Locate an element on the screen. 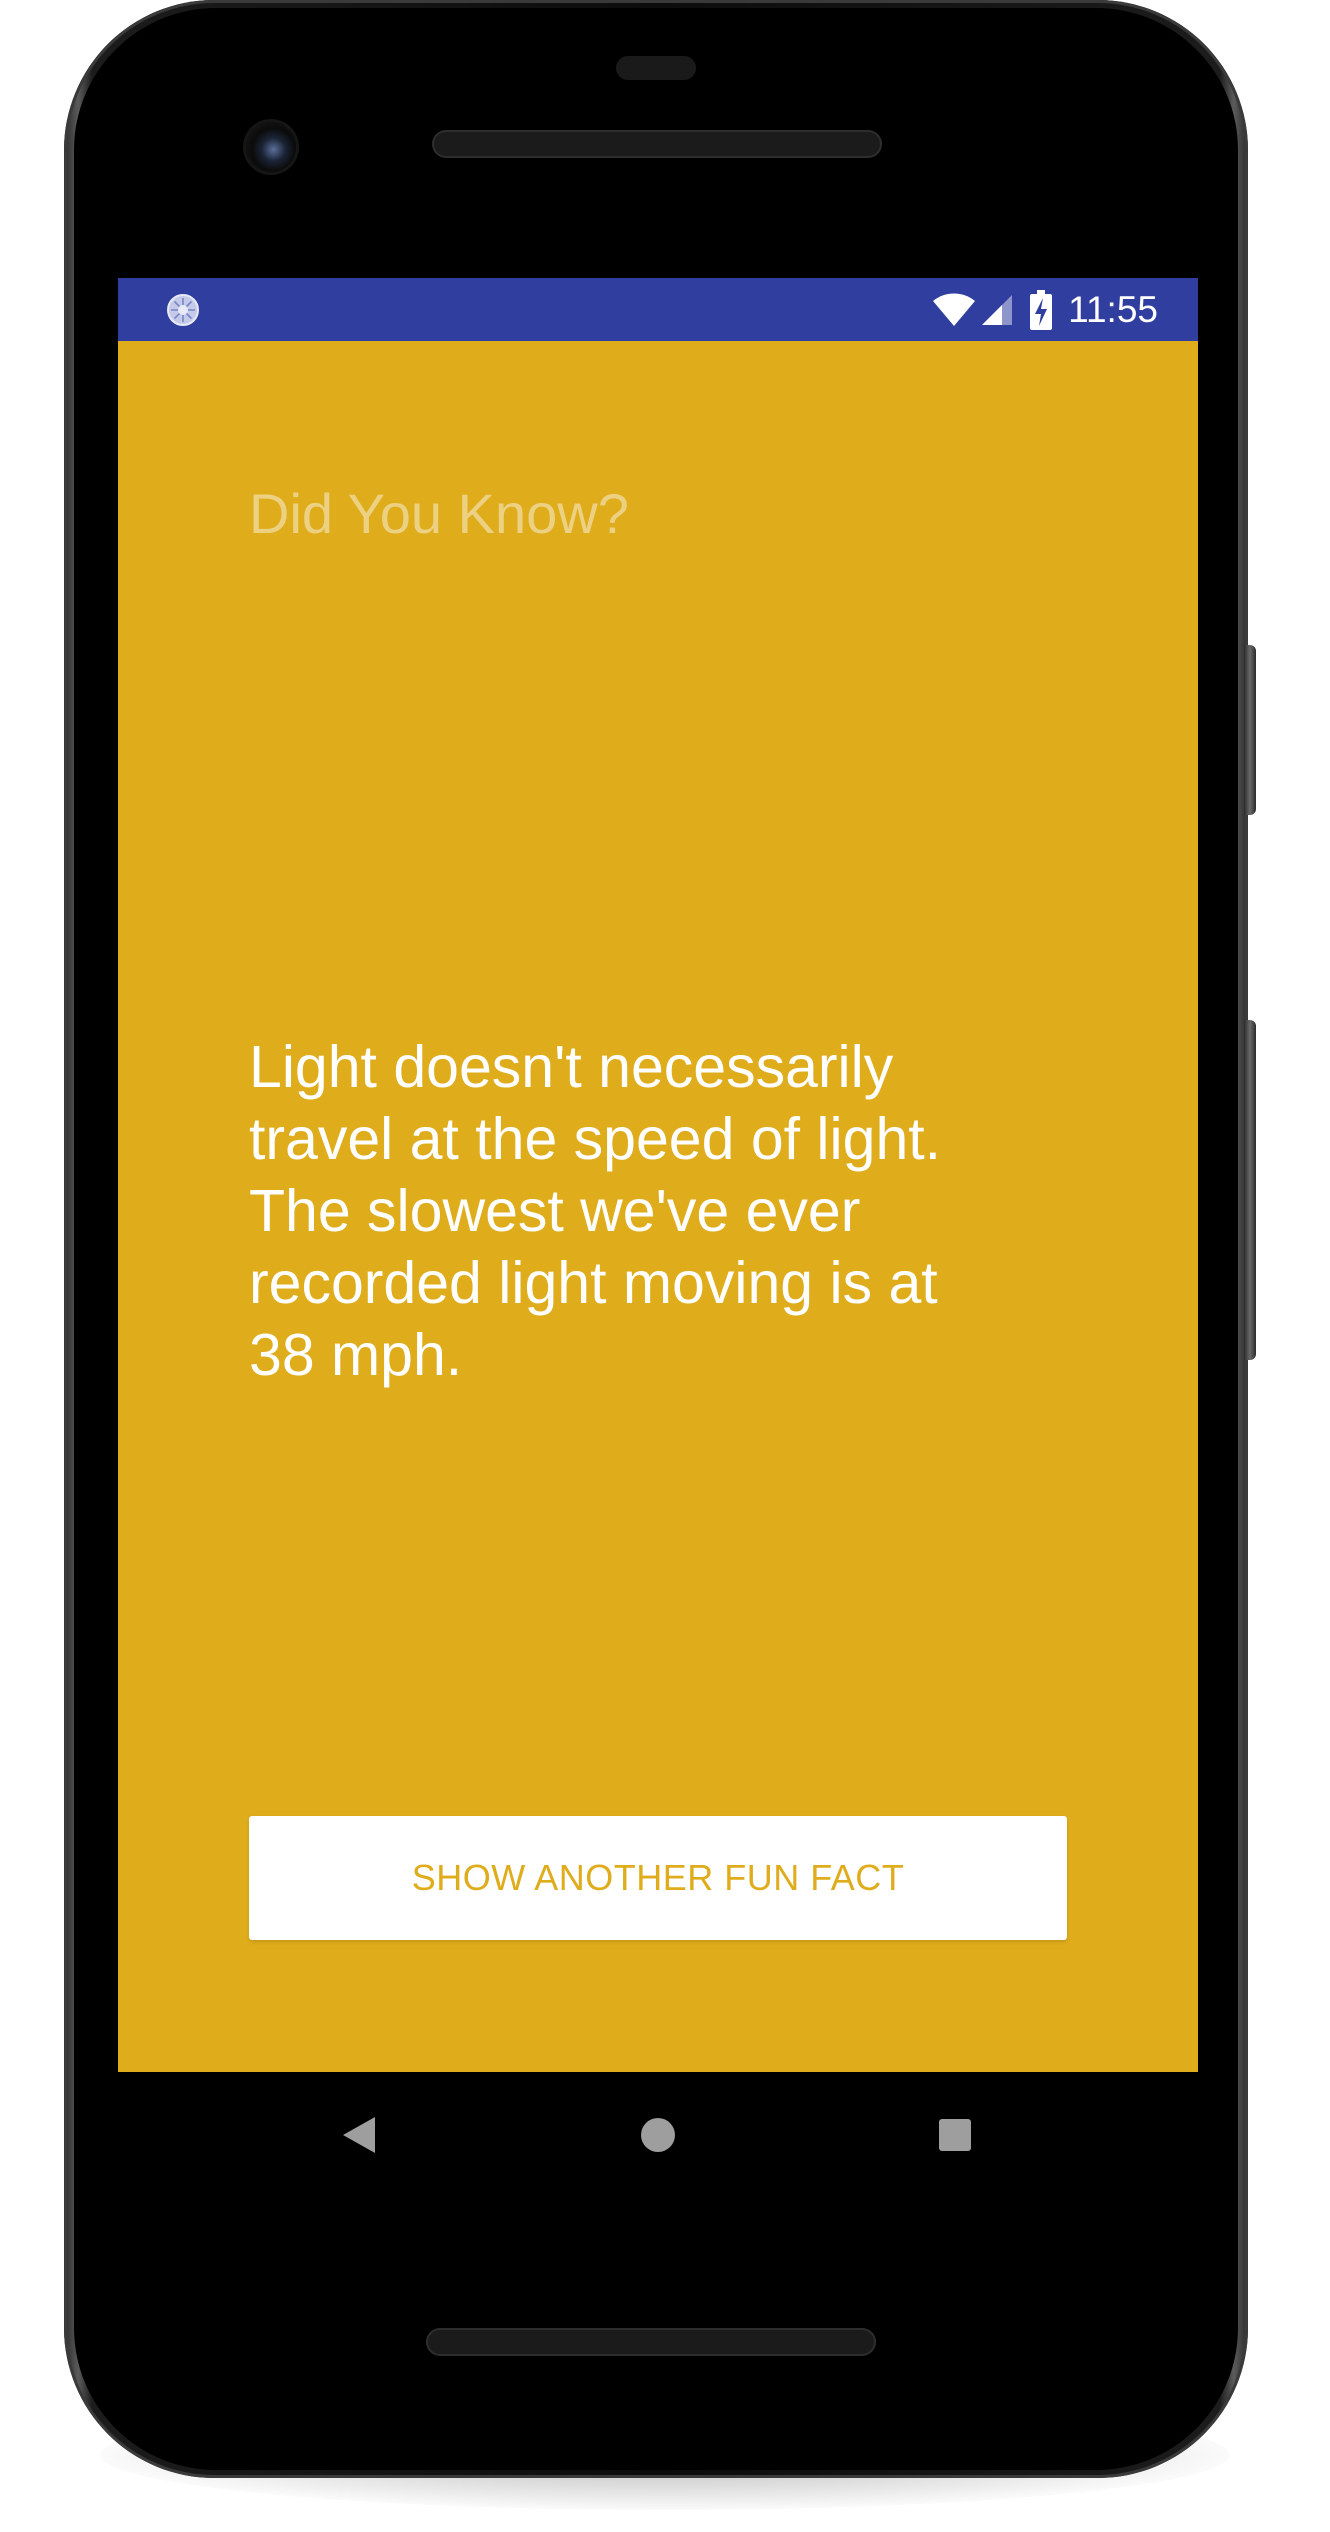  did-you-know-label: Did You Know? is located at coordinates (439, 513).